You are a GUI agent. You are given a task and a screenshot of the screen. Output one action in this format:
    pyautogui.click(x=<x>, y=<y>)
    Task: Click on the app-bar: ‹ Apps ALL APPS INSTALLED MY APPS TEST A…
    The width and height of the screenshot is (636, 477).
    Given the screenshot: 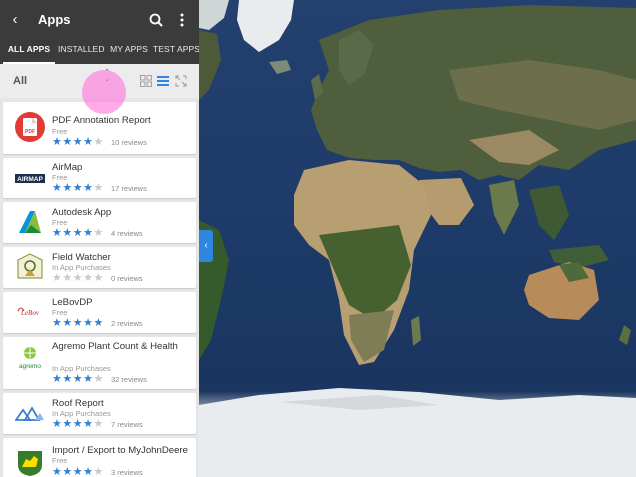 What is the action you would take?
    pyautogui.click(x=99, y=32)
    